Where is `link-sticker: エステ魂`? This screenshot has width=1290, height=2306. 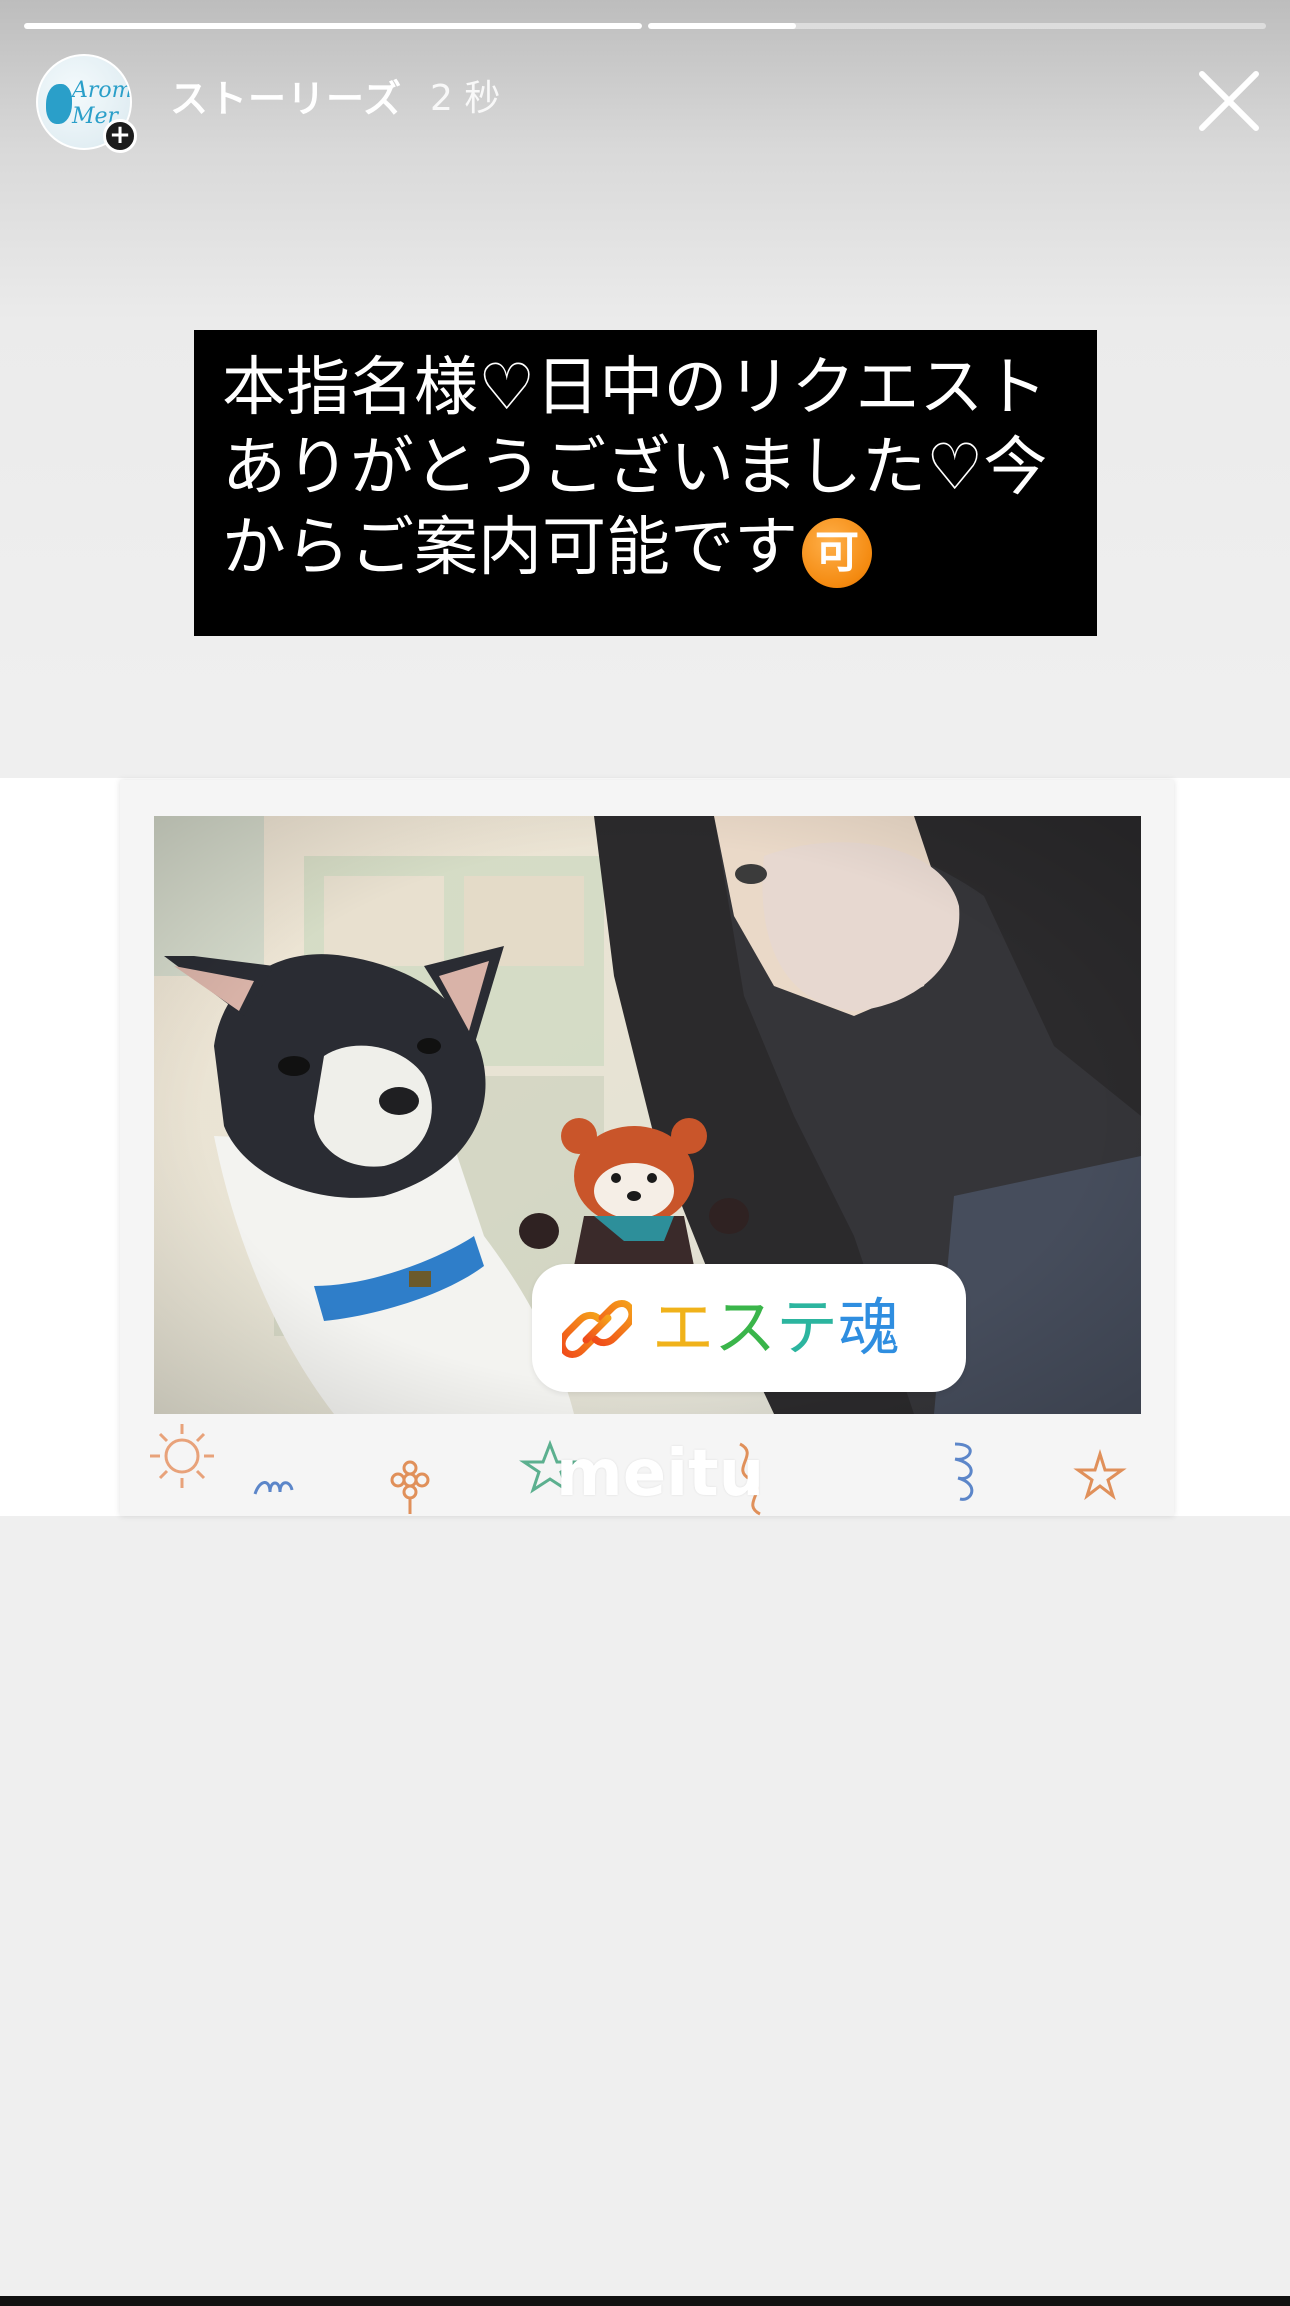 link-sticker: エステ魂 is located at coordinates (749, 1328).